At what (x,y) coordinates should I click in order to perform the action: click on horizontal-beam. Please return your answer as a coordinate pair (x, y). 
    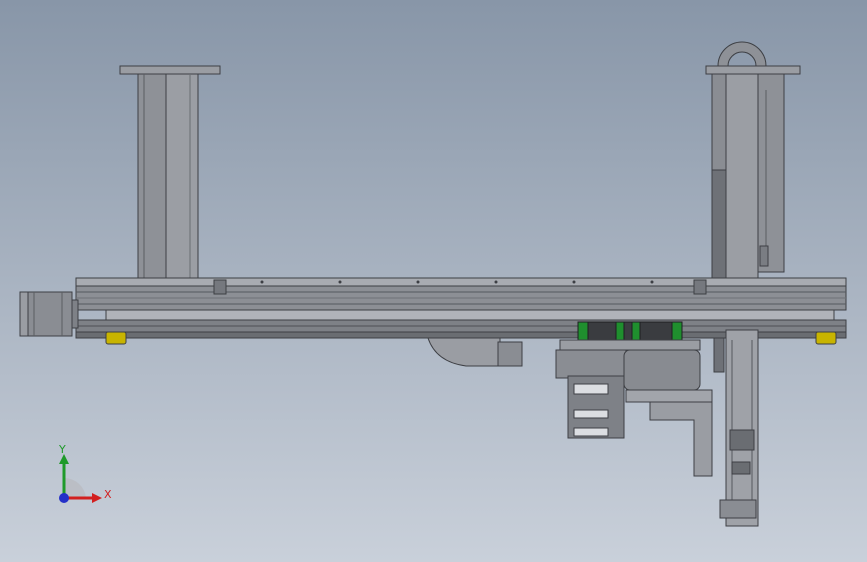
    Looking at the image, I should click on (461, 308).